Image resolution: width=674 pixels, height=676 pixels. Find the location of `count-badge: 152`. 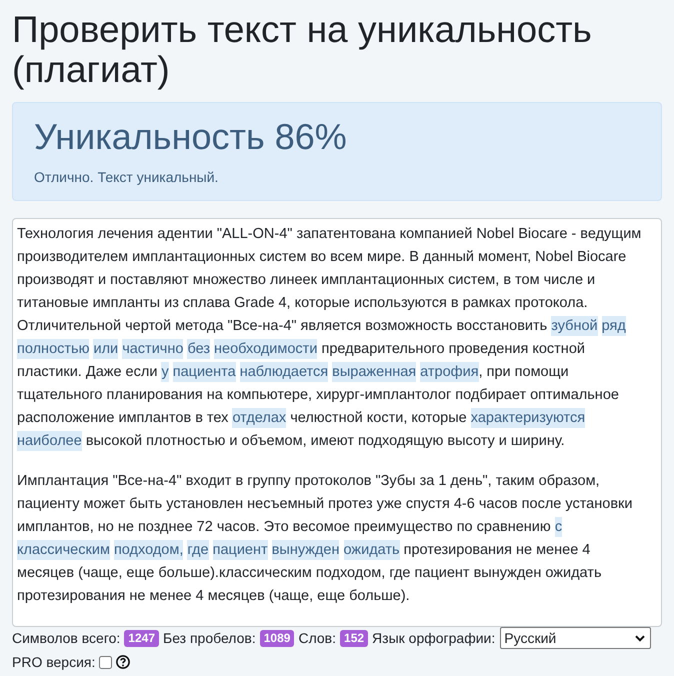

count-badge: 152 is located at coordinates (354, 638).